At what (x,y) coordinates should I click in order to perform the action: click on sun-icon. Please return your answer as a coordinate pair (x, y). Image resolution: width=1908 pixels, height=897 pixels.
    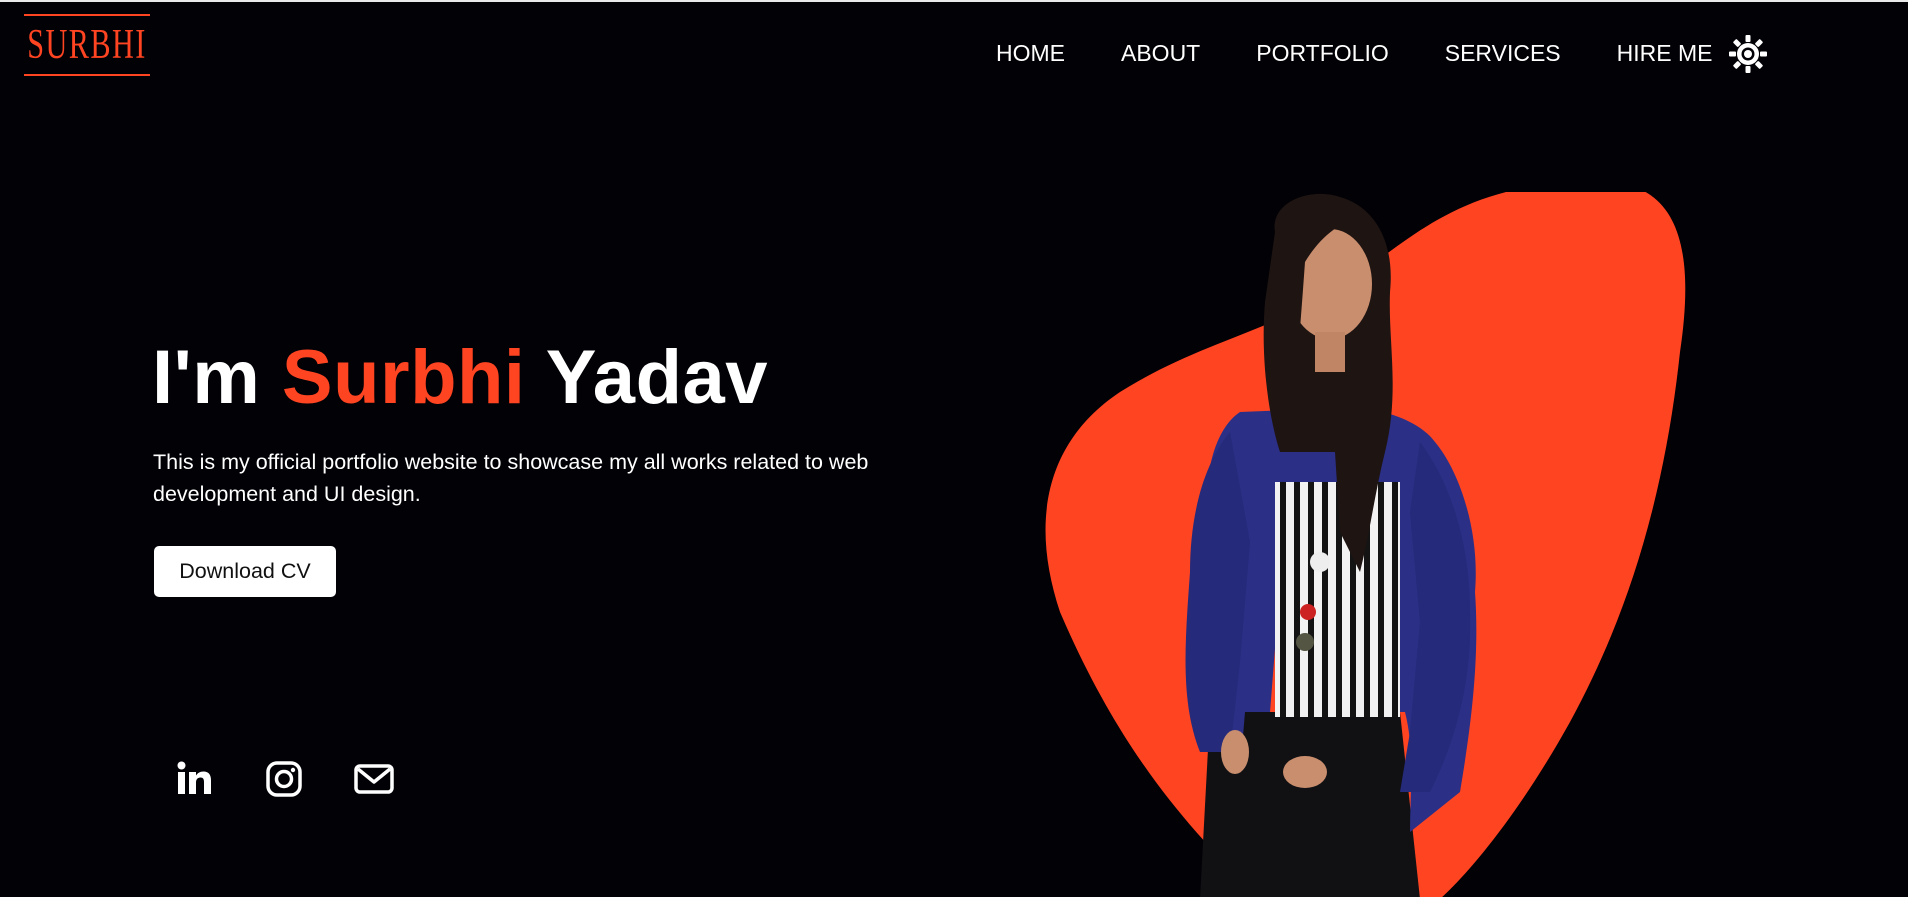
    Looking at the image, I should click on (1748, 54).